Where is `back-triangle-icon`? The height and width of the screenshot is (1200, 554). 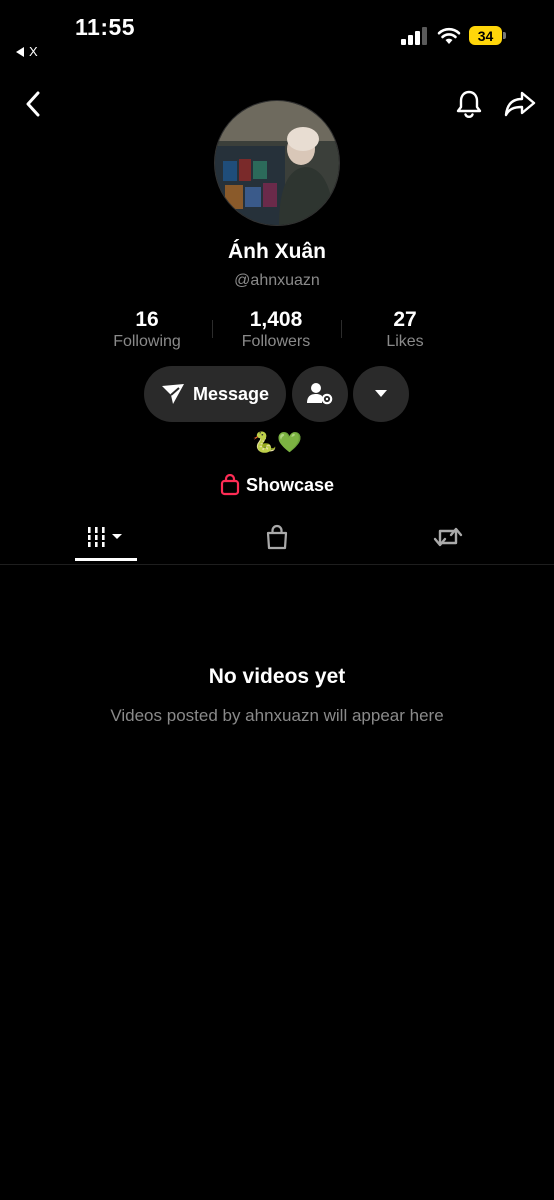 back-triangle-icon is located at coordinates (20, 51).